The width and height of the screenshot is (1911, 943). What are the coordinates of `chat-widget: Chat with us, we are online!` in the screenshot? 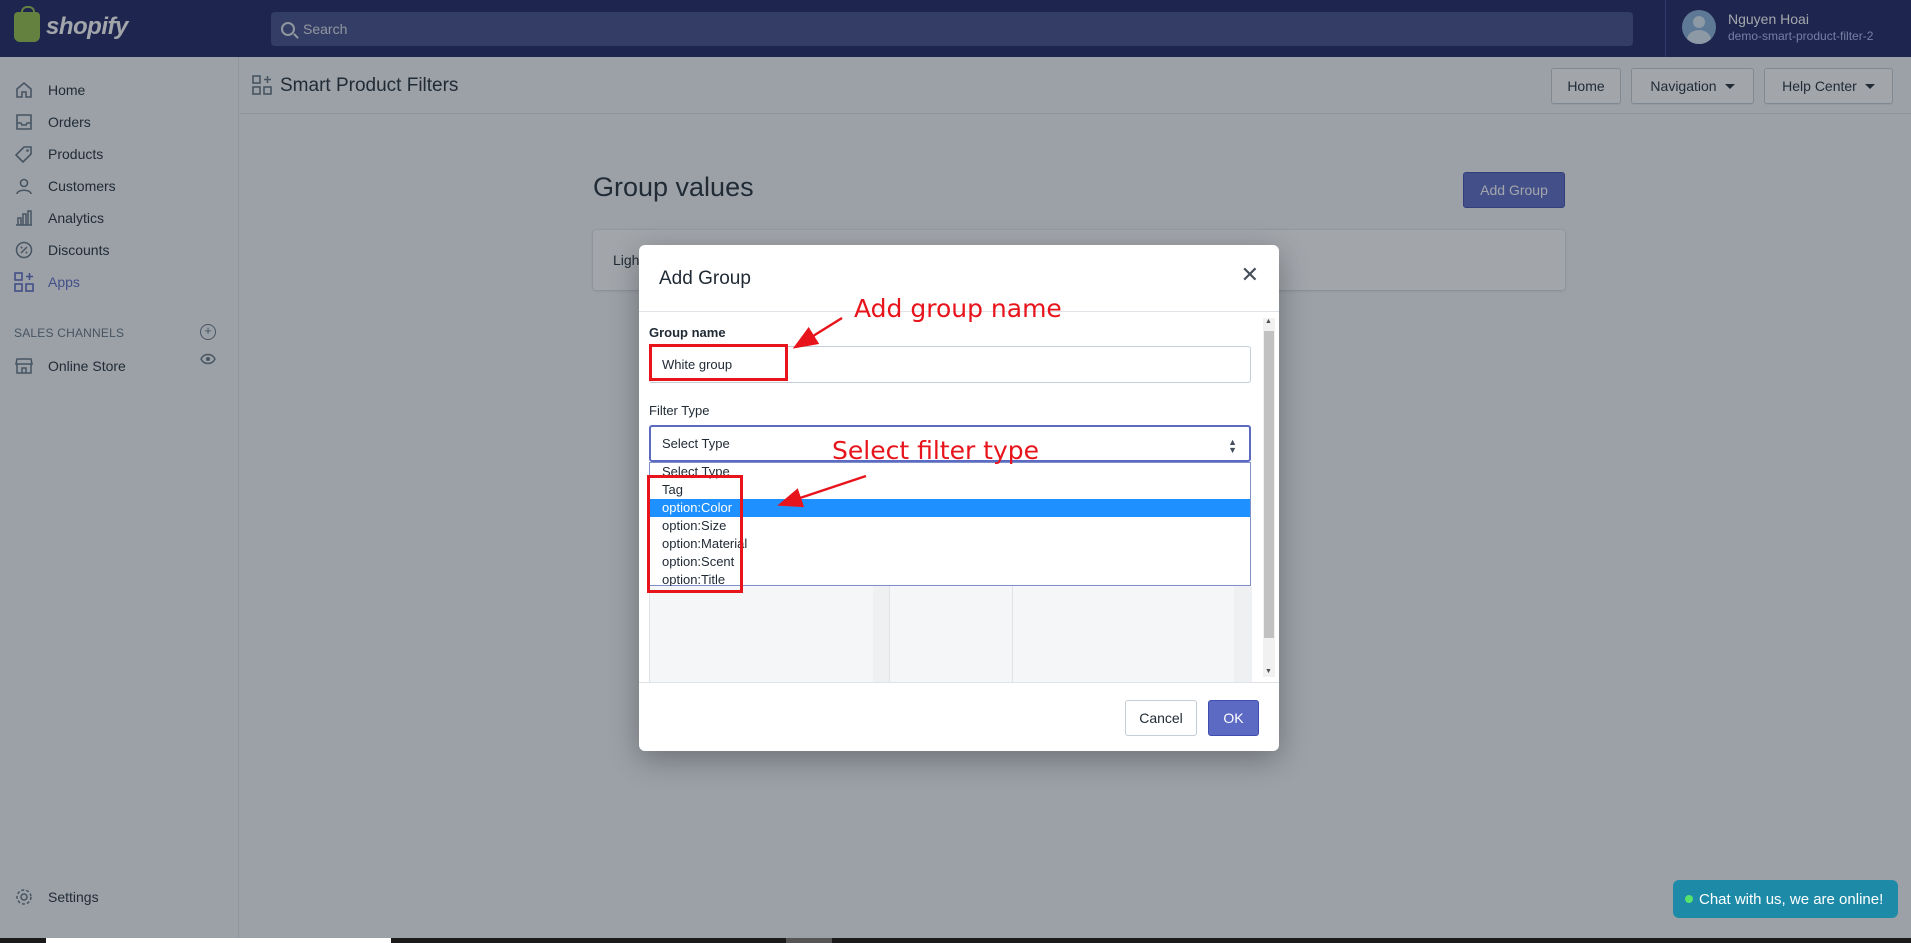 It's located at (1785, 899).